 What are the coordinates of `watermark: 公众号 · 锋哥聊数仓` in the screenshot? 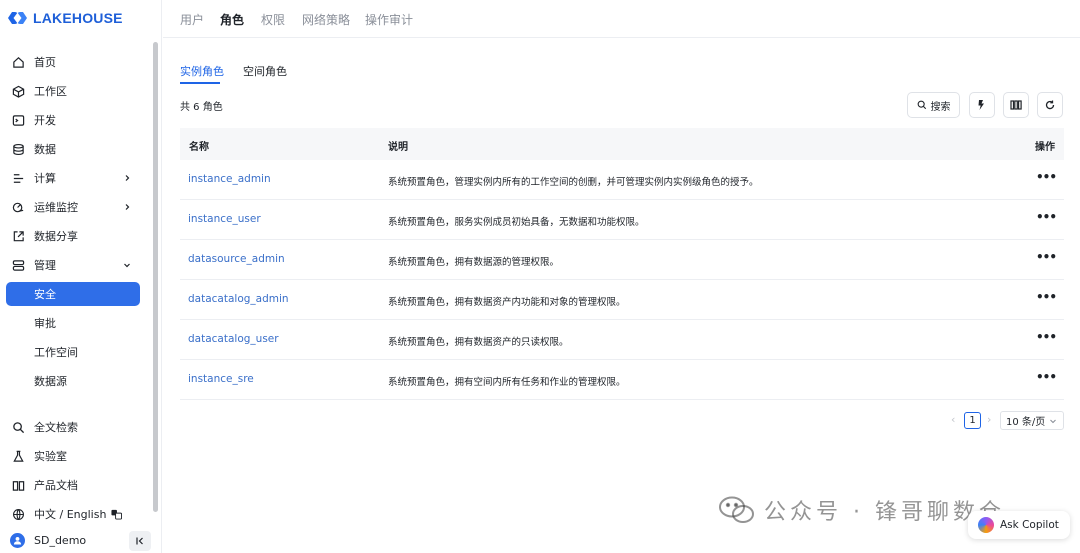 It's located at (861, 510).